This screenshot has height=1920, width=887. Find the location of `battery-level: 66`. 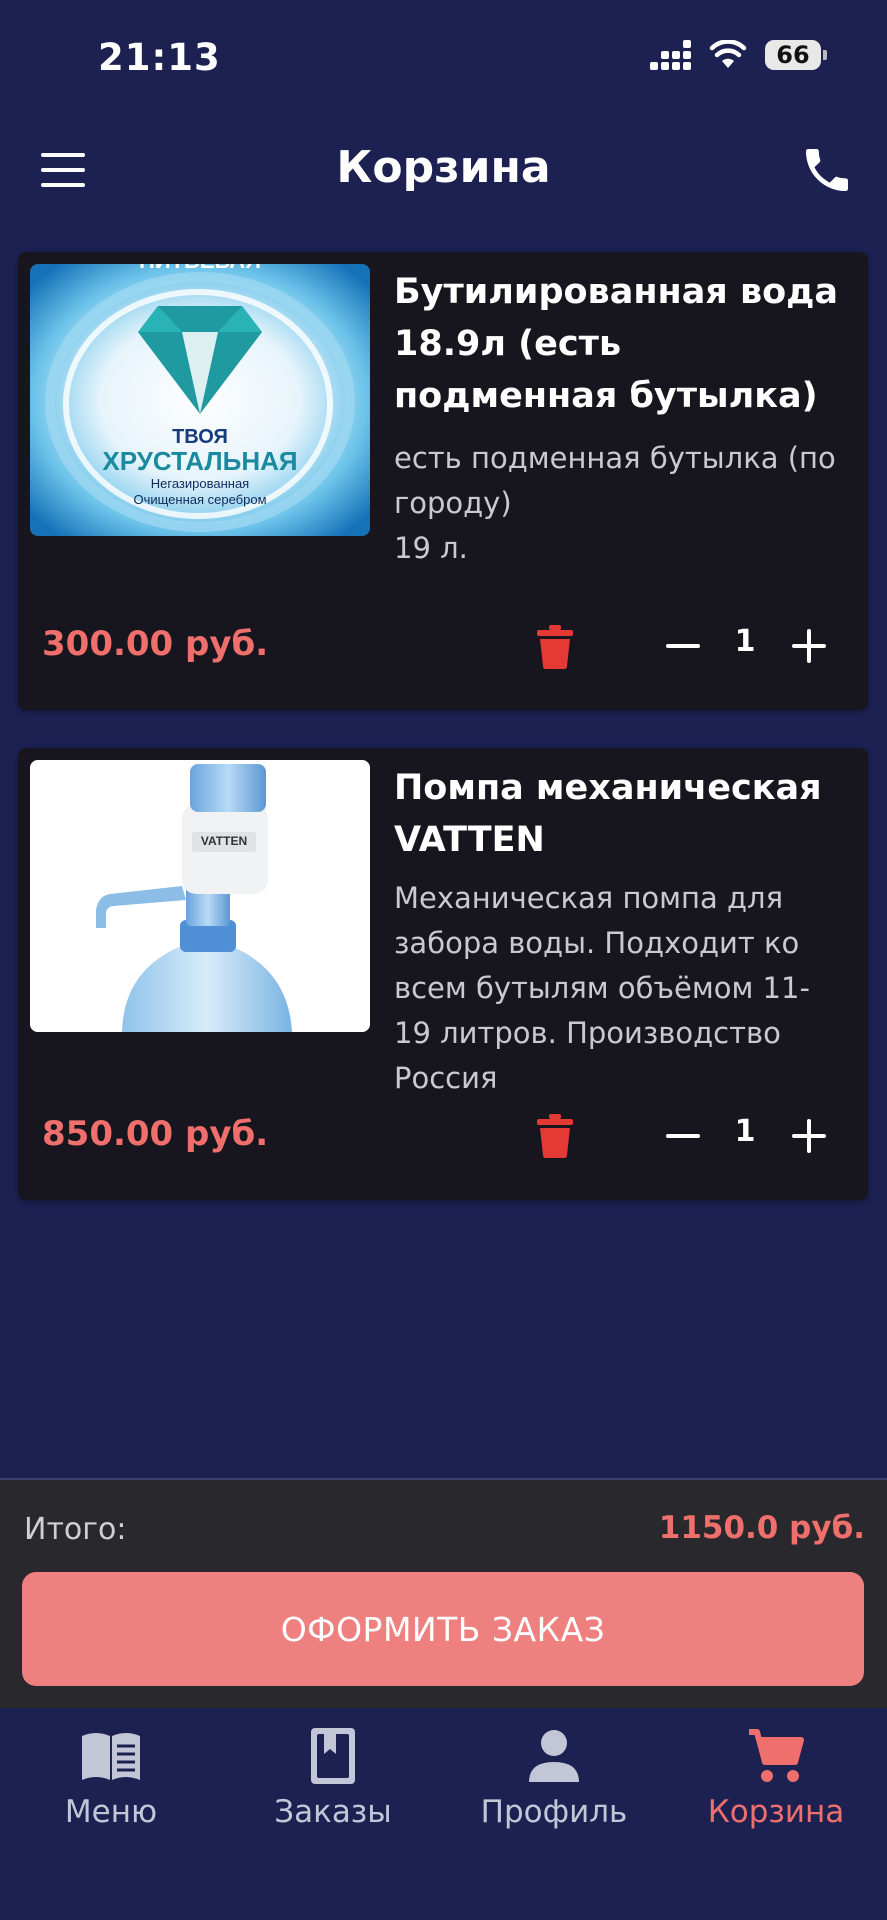

battery-level: 66 is located at coordinates (793, 55).